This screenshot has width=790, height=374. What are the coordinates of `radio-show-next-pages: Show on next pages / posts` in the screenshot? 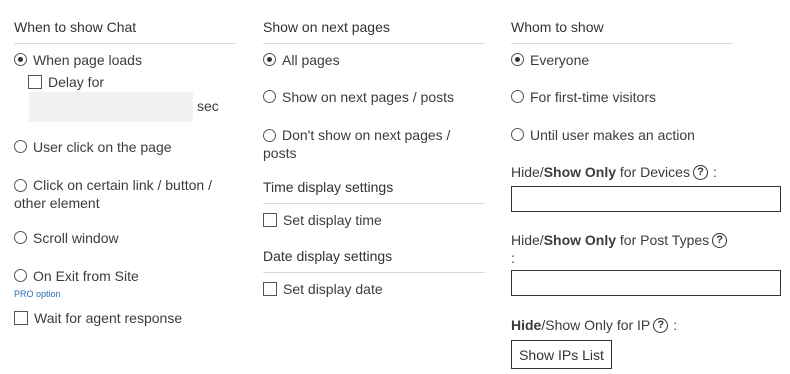 It's located at (358, 97).